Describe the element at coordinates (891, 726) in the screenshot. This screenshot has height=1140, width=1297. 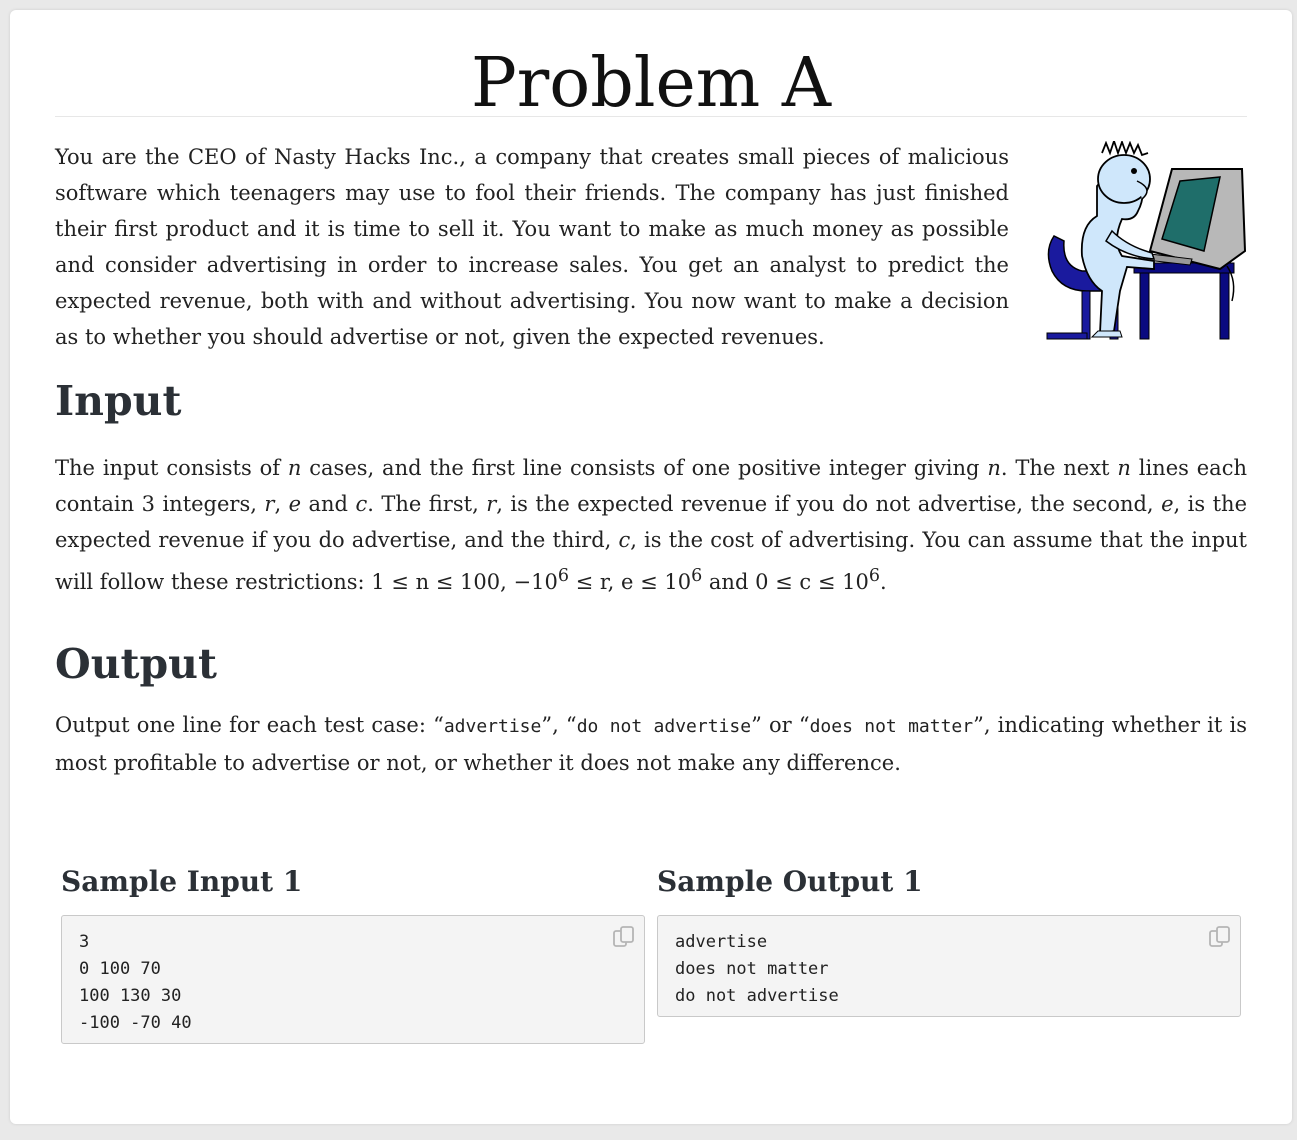
I see `code-does-not-matter: does not matter` at that location.